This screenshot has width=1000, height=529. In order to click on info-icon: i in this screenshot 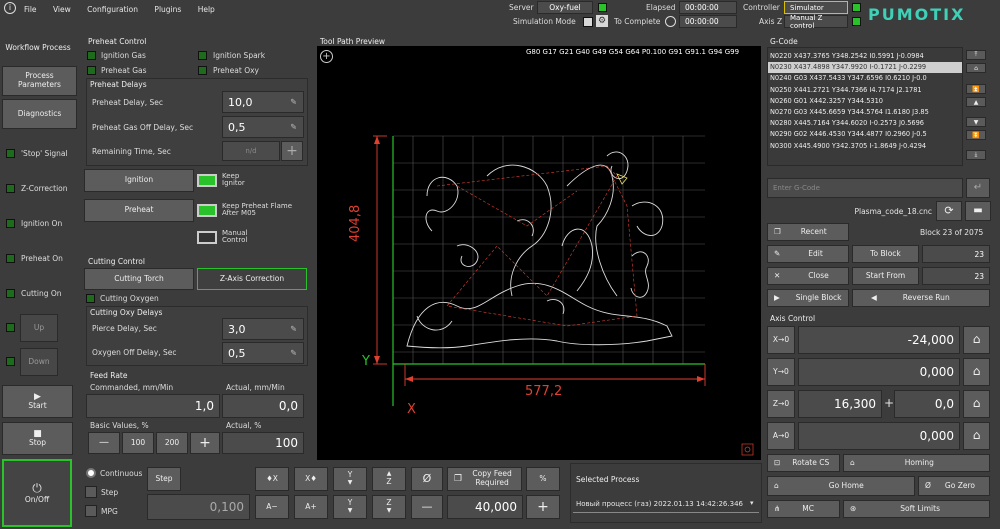, I will do `click(10, 8)`.